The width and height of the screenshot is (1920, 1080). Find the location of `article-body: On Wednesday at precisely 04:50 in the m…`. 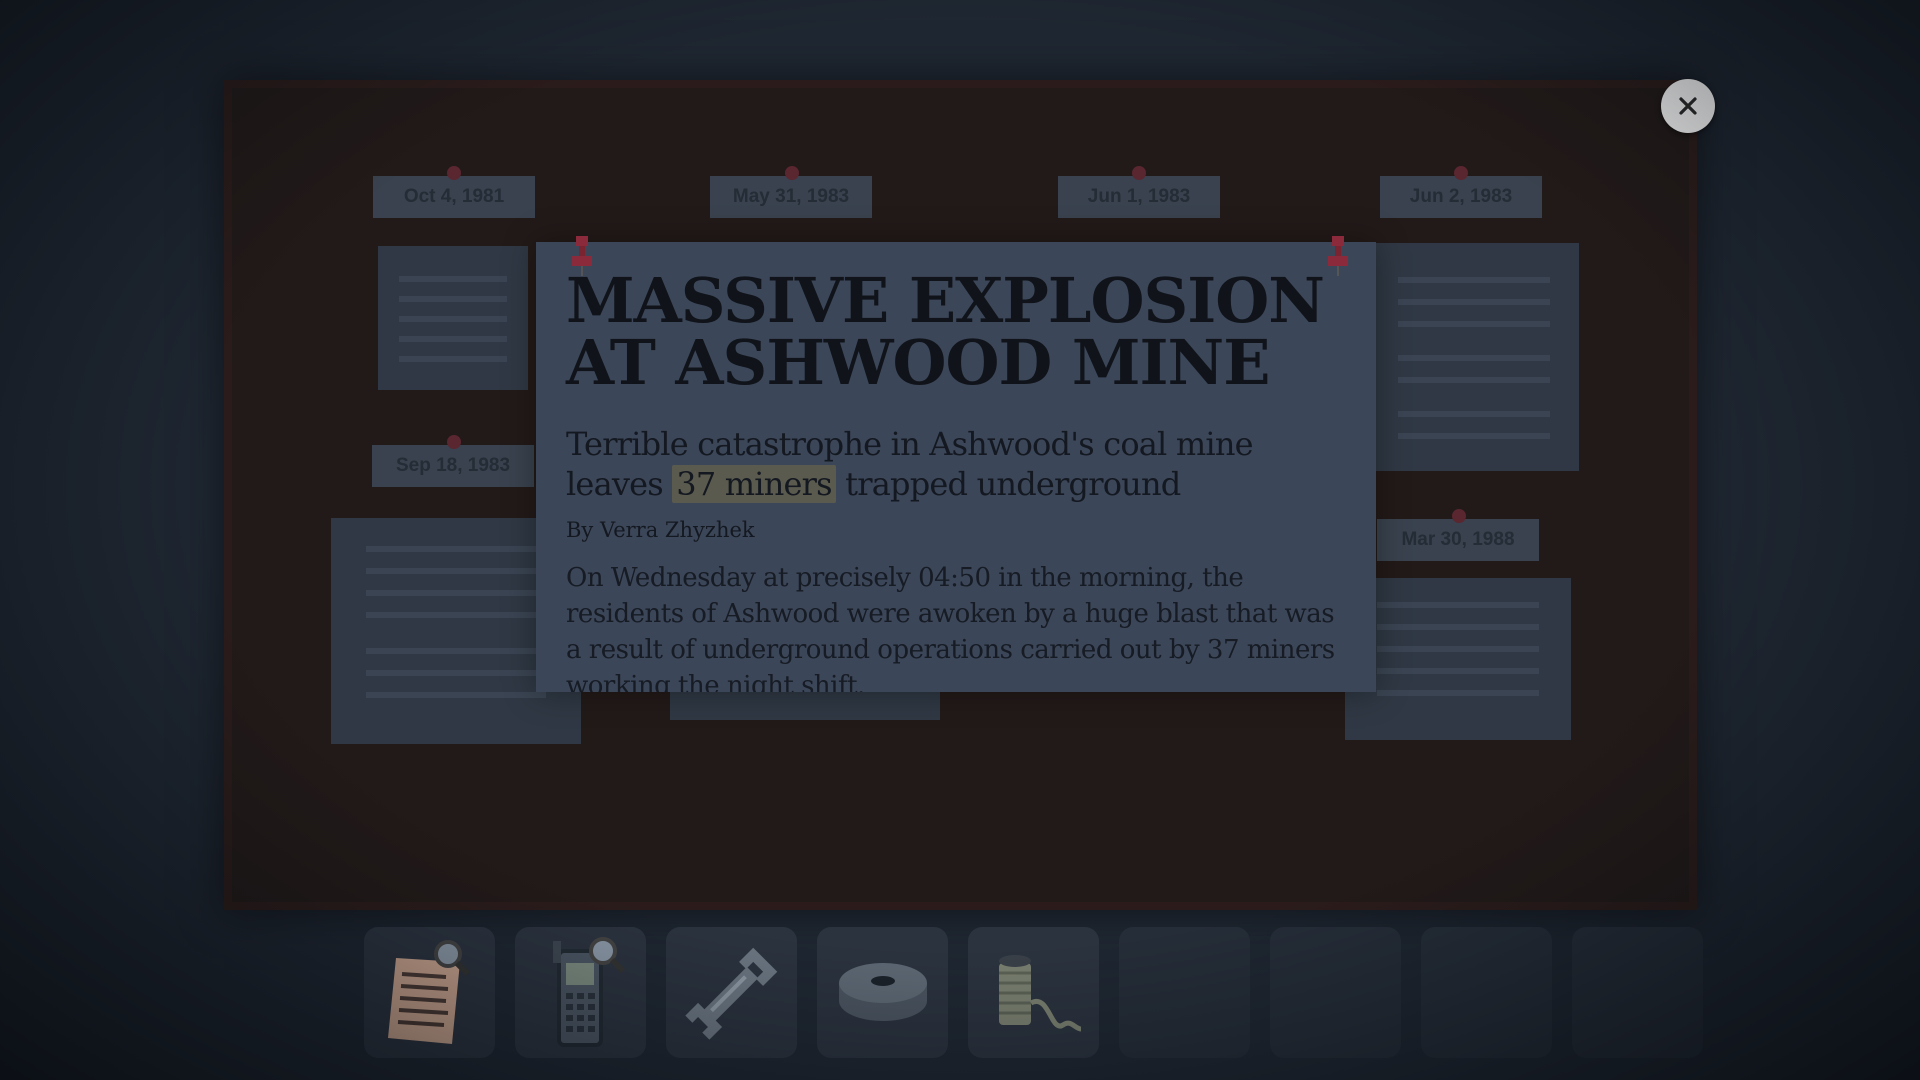

article-body: On Wednesday at precisely 04:50 in the m… is located at coordinates (950, 627).